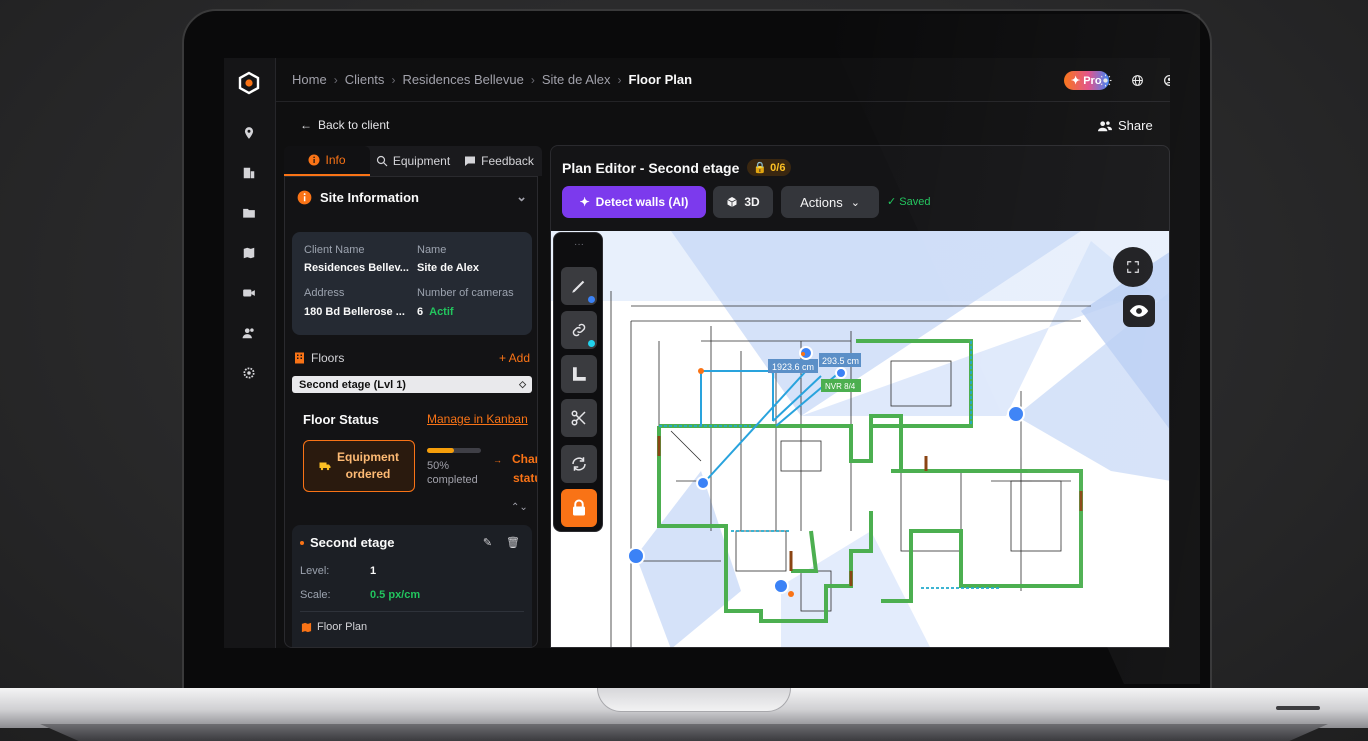 The height and width of the screenshot is (741, 1368). What do you see at coordinates (249, 293) in the screenshot?
I see `video-camera-icon` at bounding box center [249, 293].